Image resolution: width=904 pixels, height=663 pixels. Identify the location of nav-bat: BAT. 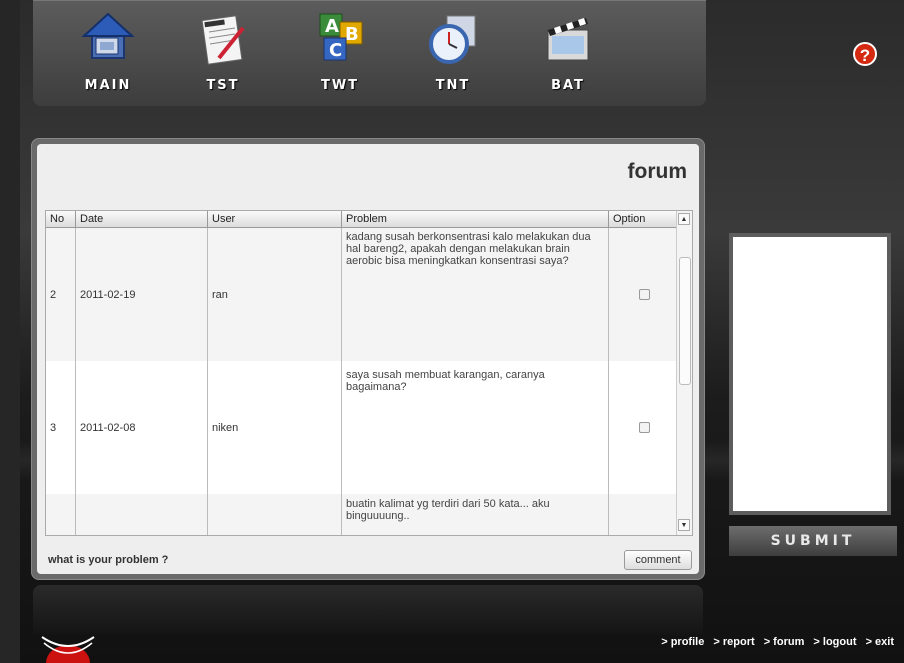
(568, 53).